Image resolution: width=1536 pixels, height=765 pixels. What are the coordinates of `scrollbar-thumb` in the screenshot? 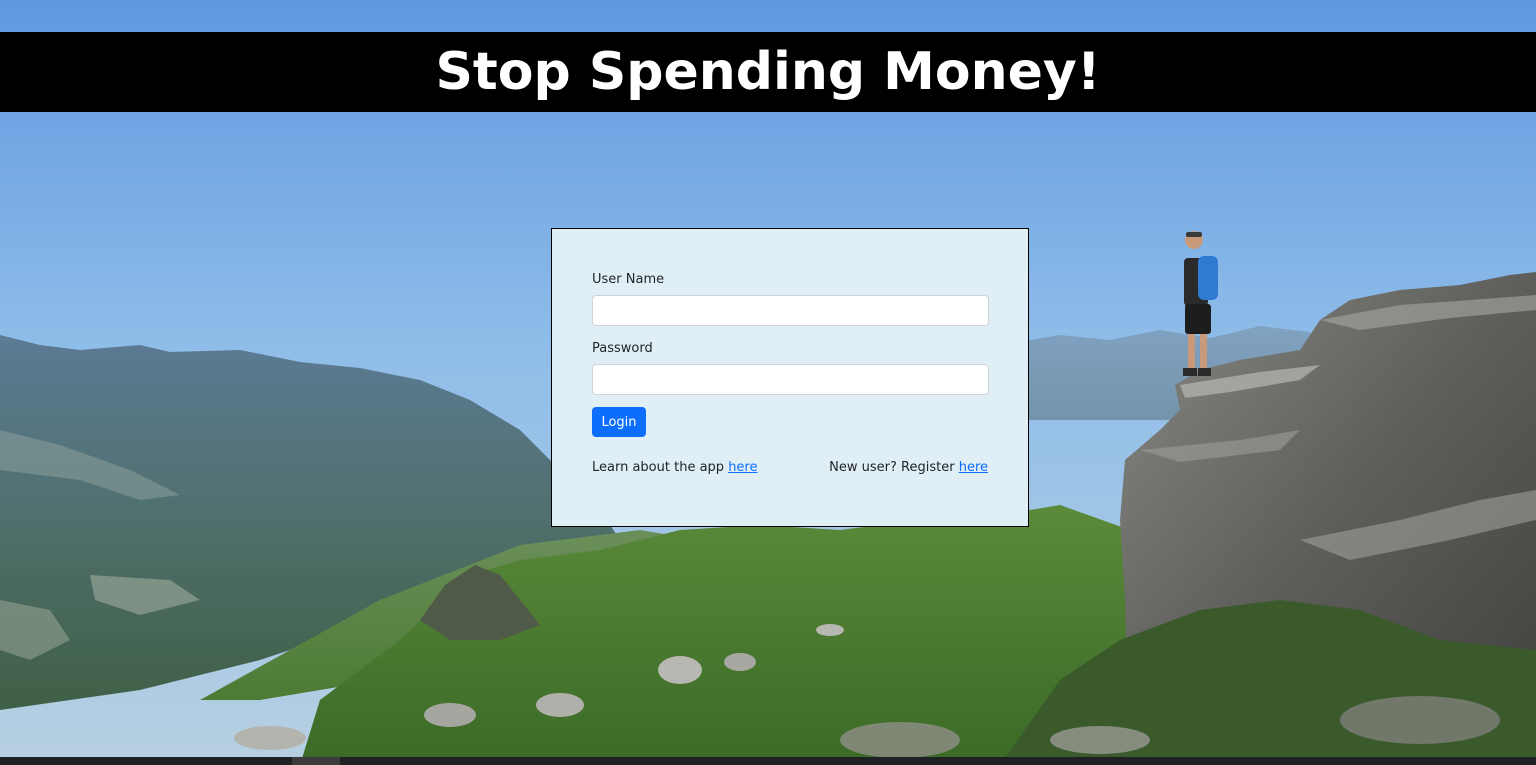 It's located at (316, 761).